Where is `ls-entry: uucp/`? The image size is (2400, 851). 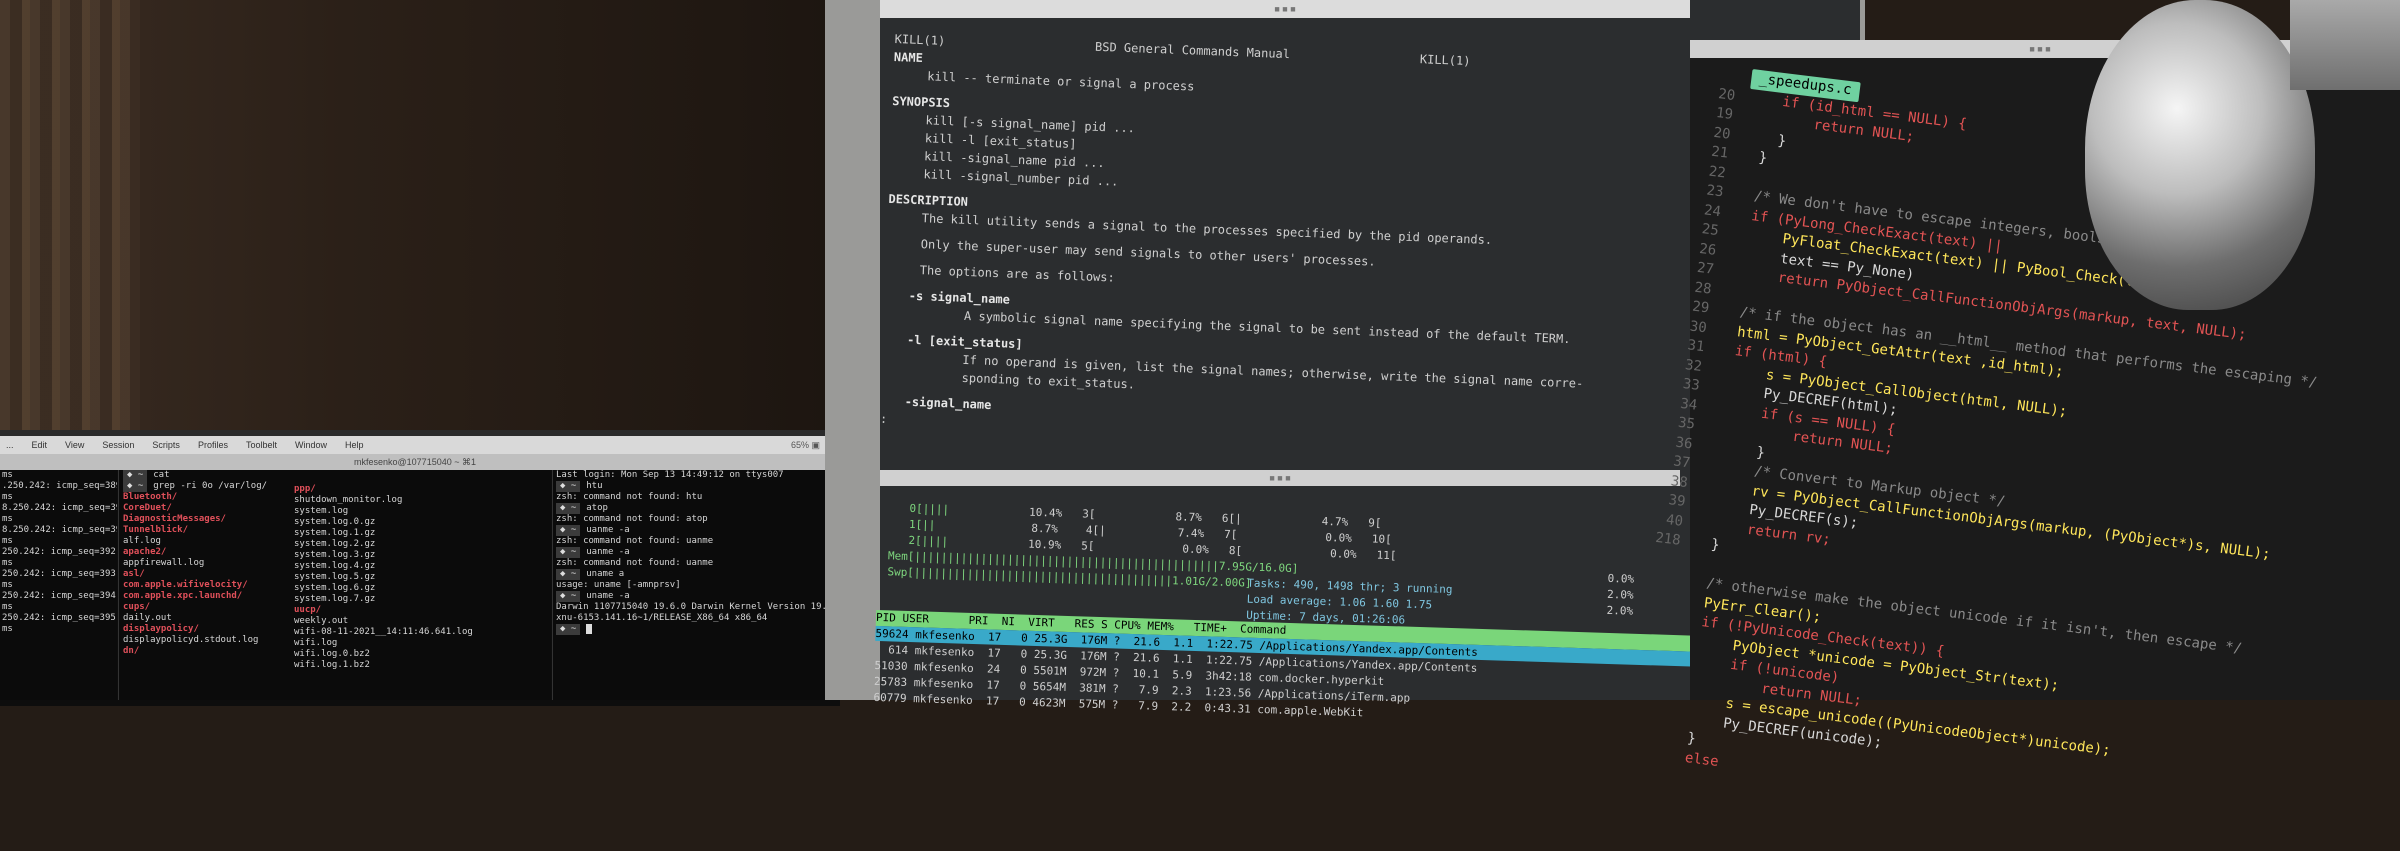 ls-entry: uucp/ is located at coordinates (308, 610).